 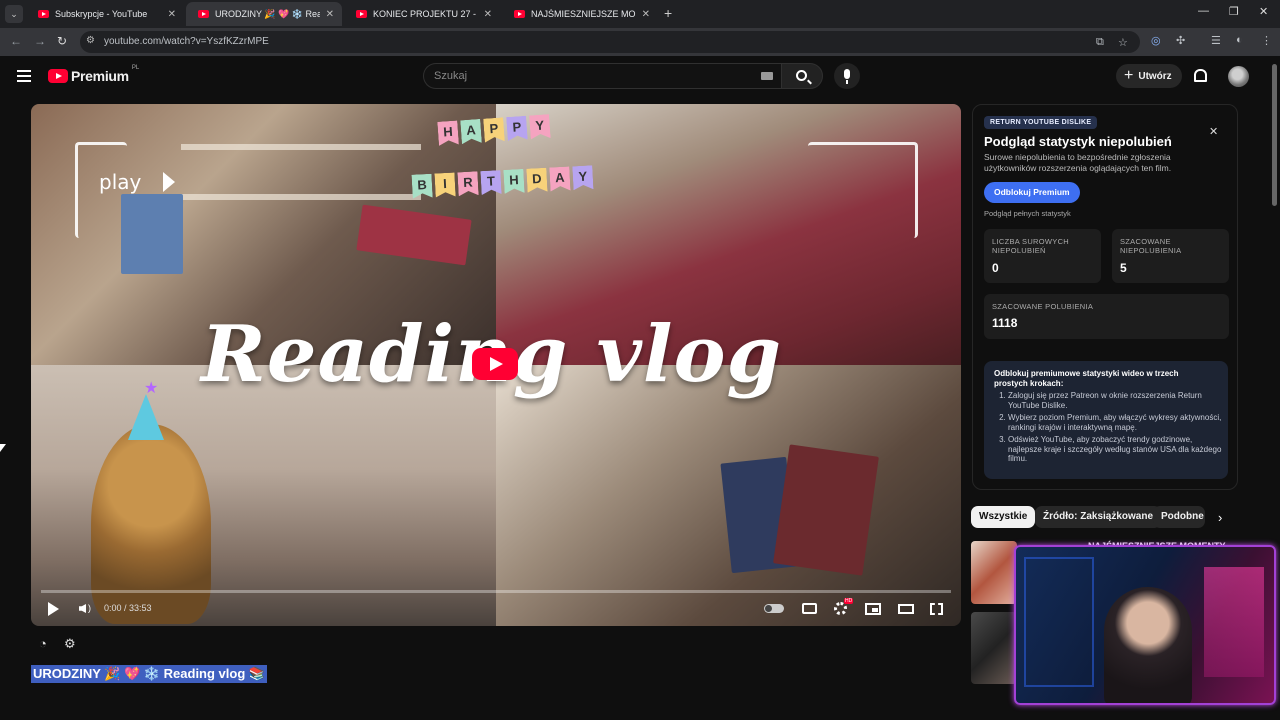 I want to click on search-placeholder: Szukaj, so click(x=451, y=76).